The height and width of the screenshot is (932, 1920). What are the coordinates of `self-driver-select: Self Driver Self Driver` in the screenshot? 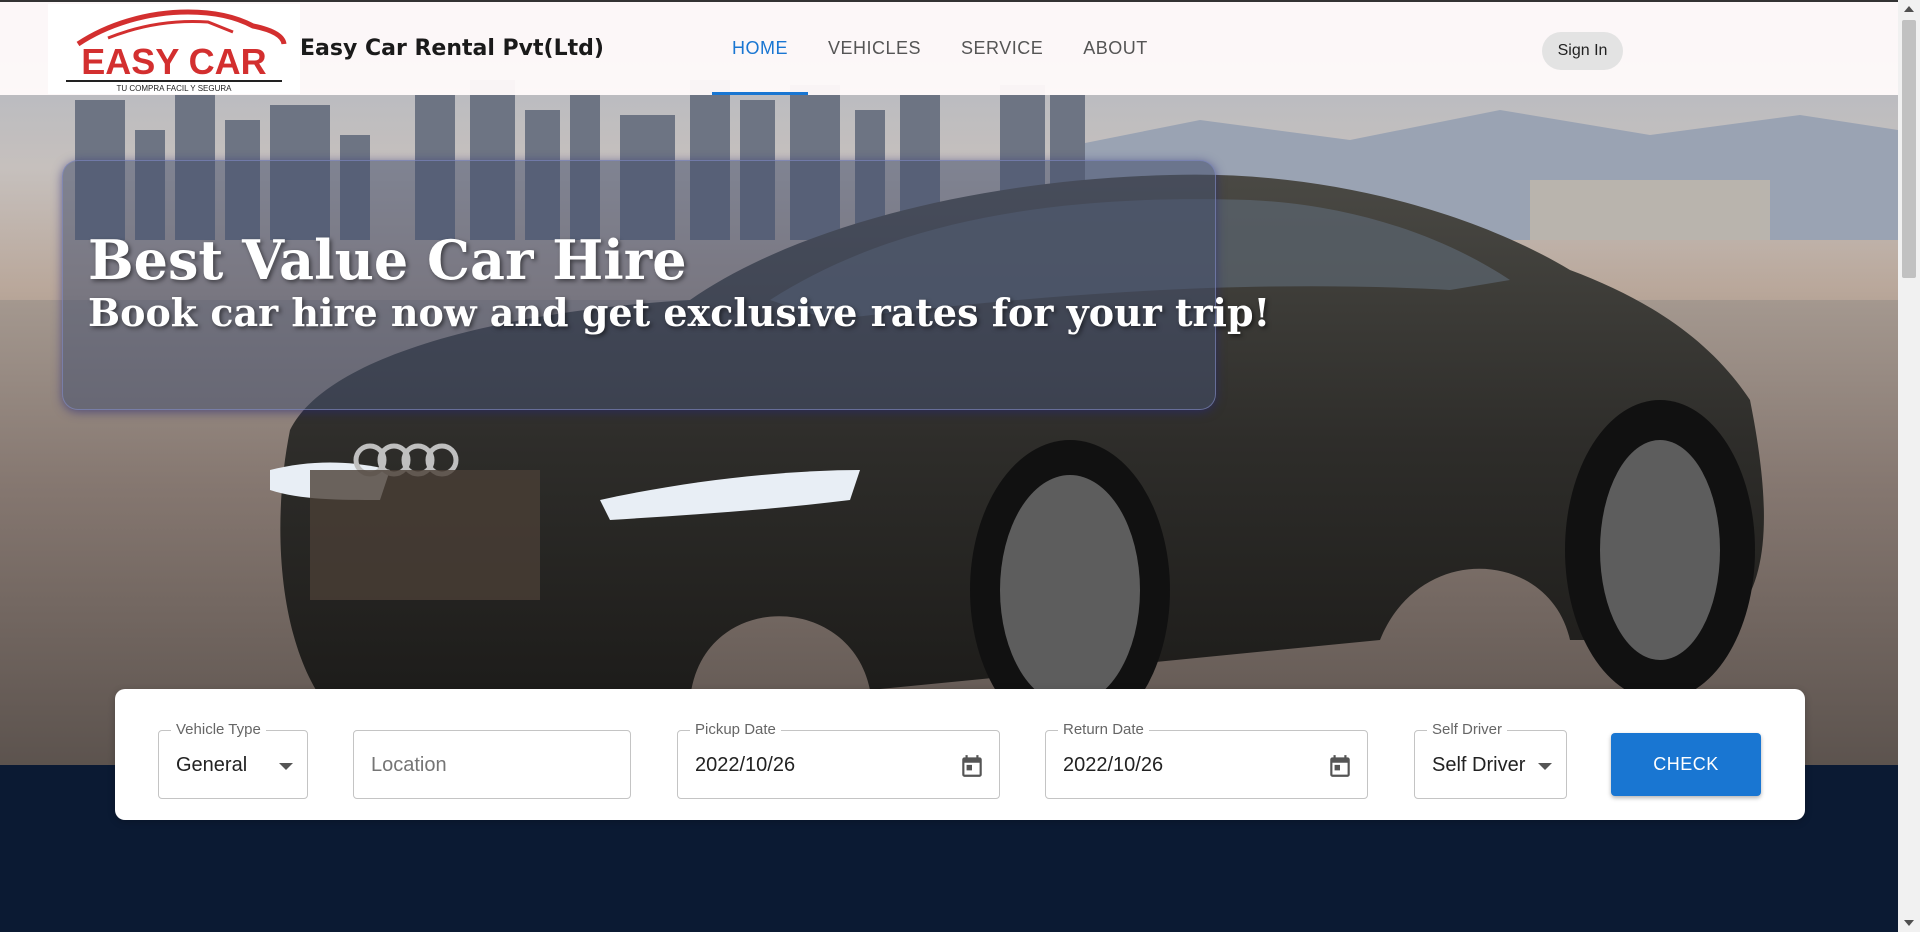 It's located at (1490, 760).